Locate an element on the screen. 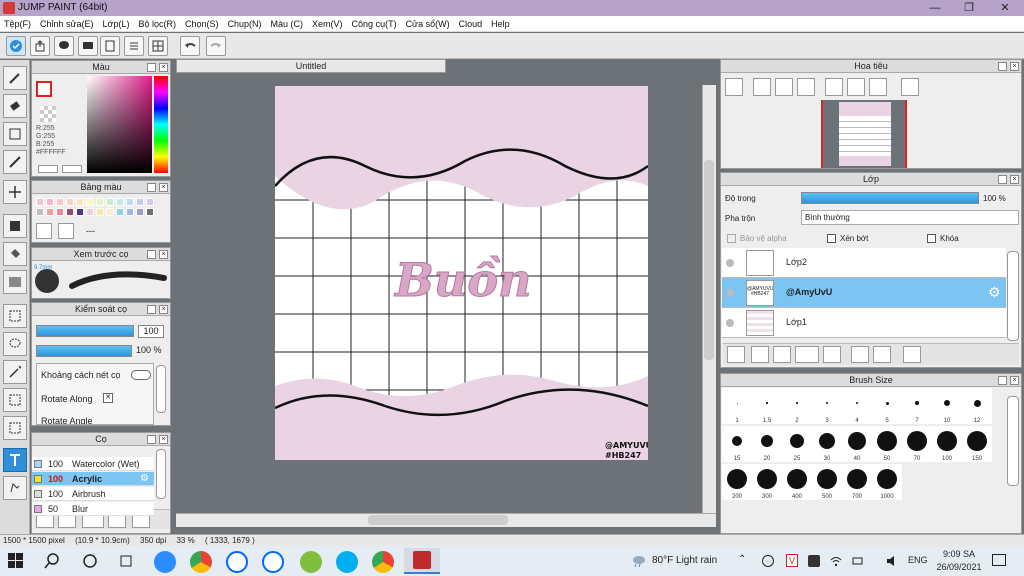 Image resolution: width=1024 pixels, height=576 pixels. chrome-icon is located at coordinates (201, 562).